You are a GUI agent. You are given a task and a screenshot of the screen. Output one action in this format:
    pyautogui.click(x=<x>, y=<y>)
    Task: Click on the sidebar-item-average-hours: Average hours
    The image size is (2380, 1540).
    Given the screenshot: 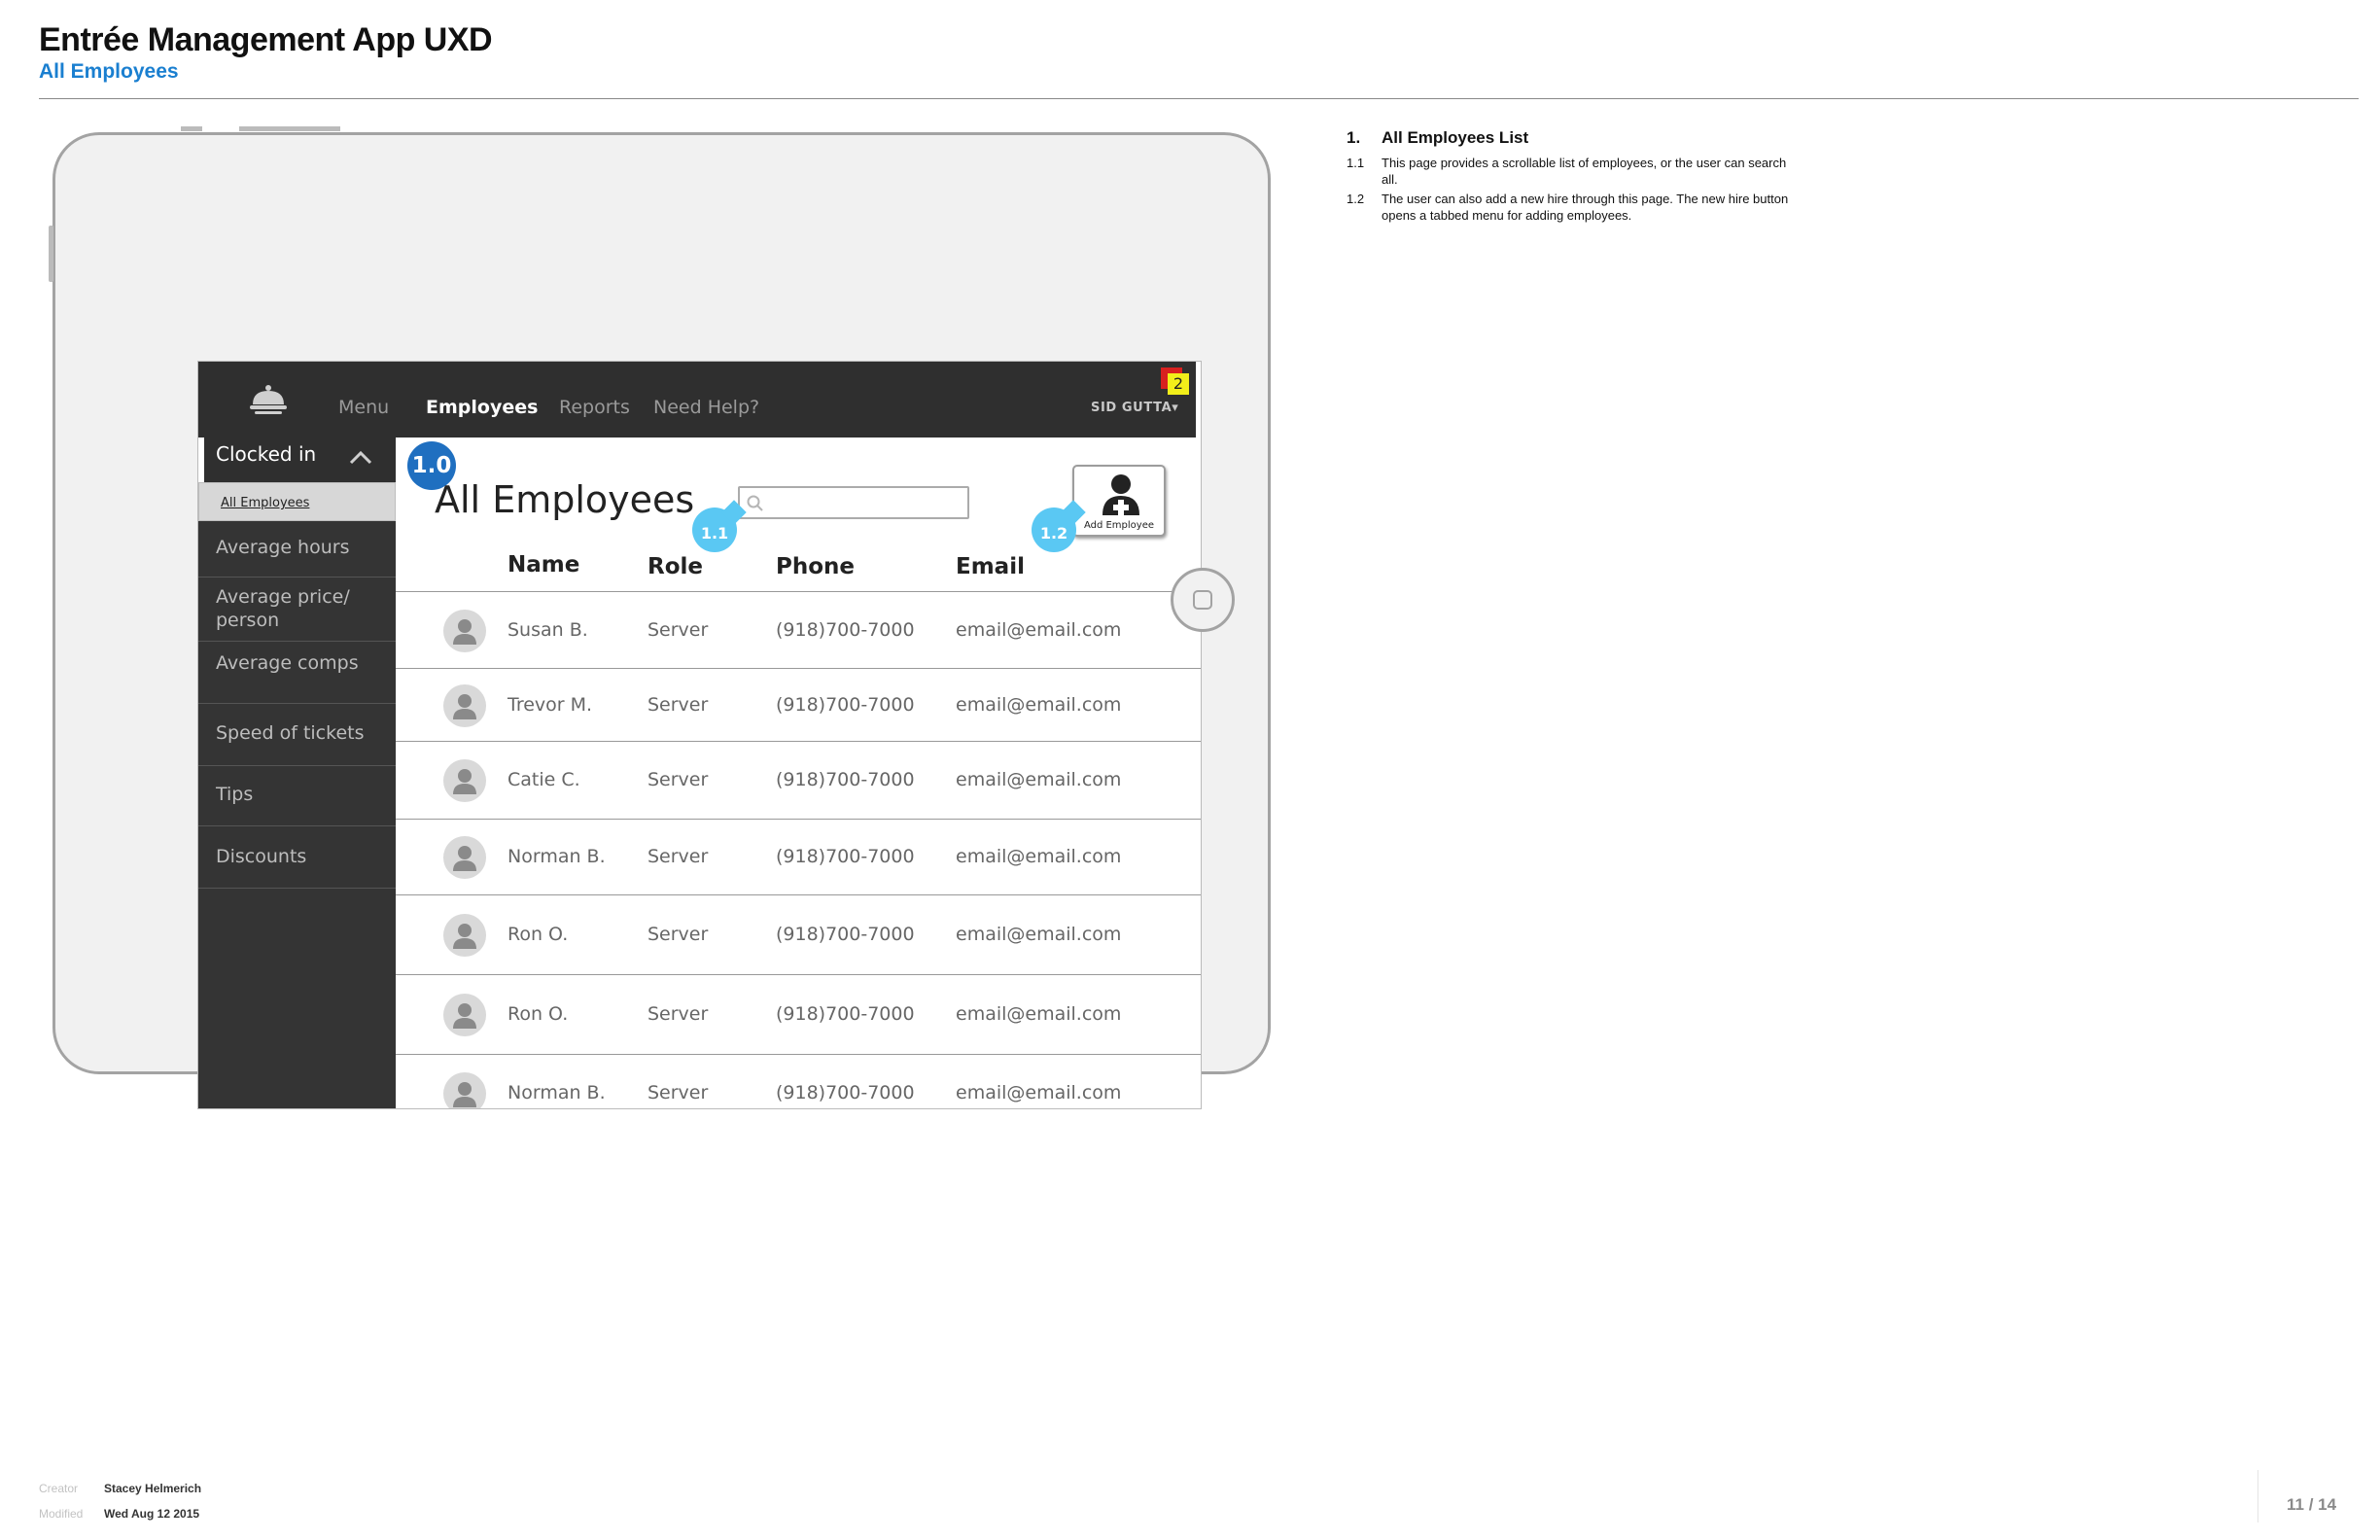 What is the action you would take?
    pyautogui.click(x=297, y=549)
    